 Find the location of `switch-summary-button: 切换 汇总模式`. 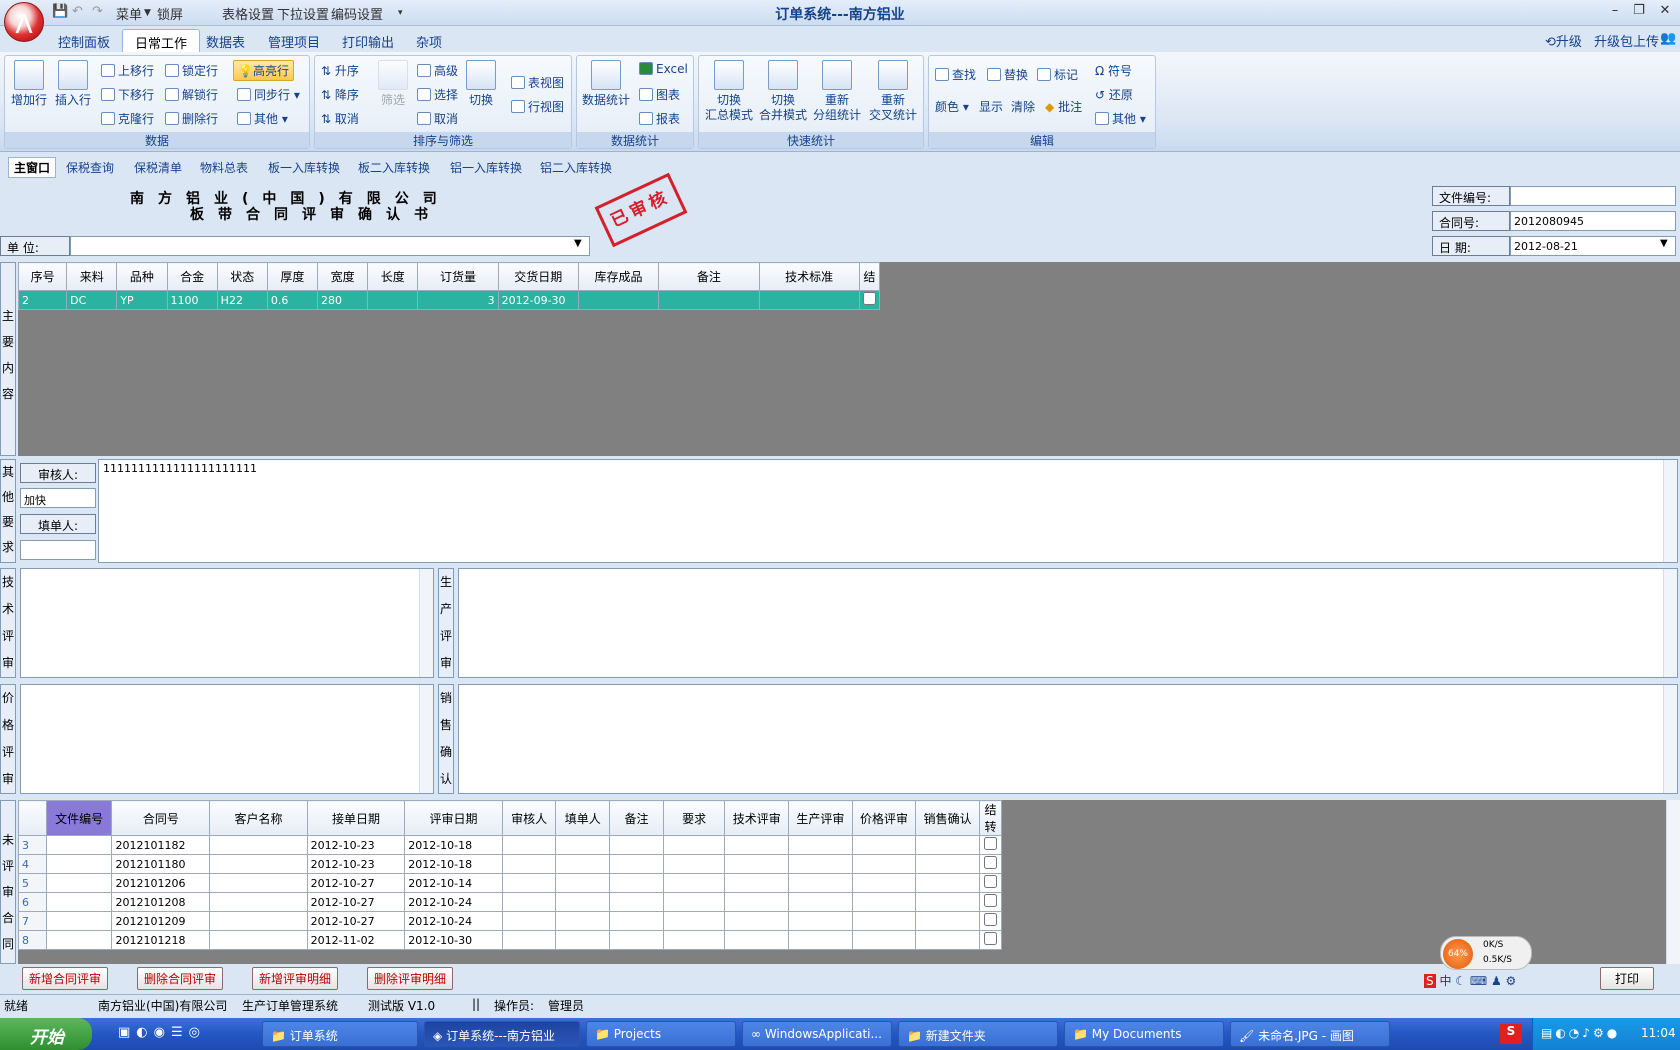

switch-summary-button: 切换 汇总模式 is located at coordinates (729, 91).